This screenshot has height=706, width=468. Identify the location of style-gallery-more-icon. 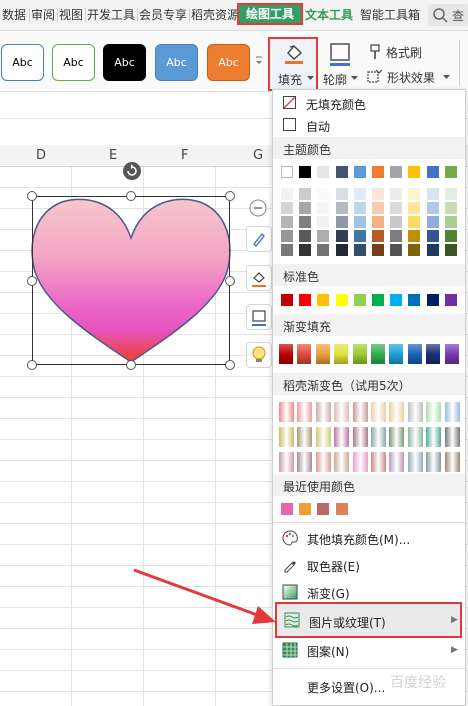
(259, 61).